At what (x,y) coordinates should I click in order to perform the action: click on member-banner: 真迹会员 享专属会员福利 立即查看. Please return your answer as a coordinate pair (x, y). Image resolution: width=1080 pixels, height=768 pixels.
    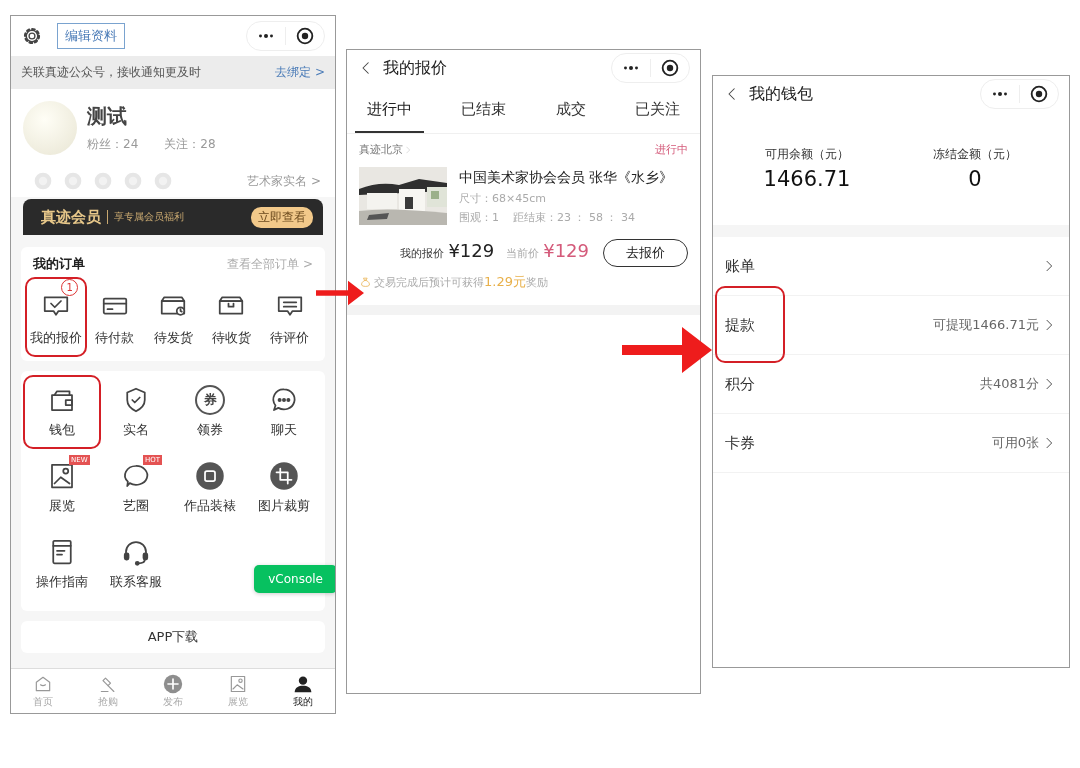
    Looking at the image, I should click on (173, 217).